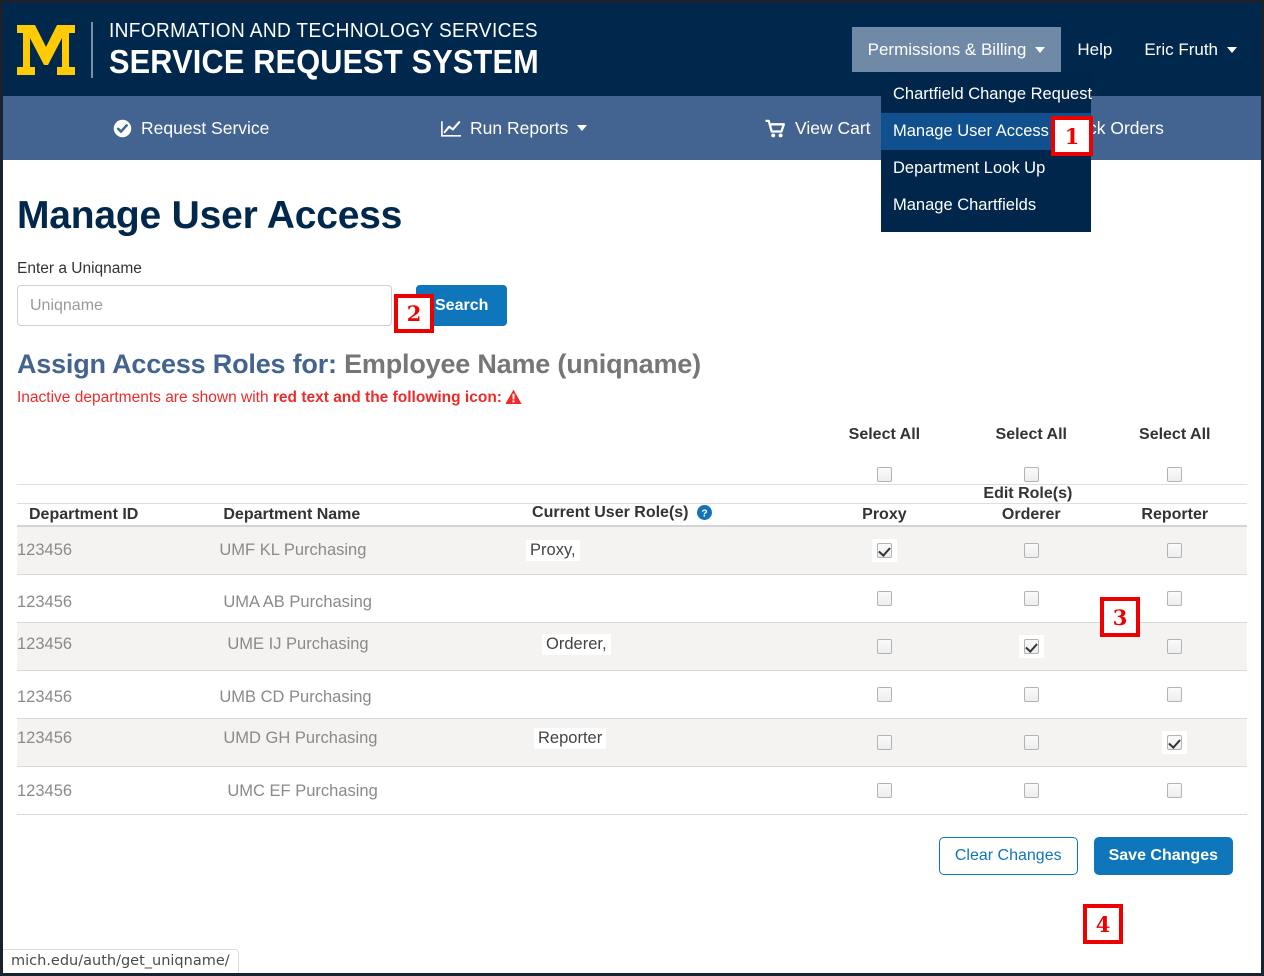 The height and width of the screenshot is (976, 1264). Describe the element at coordinates (884, 475) in the screenshot. I see `select-all-checkbox-proxy` at that location.